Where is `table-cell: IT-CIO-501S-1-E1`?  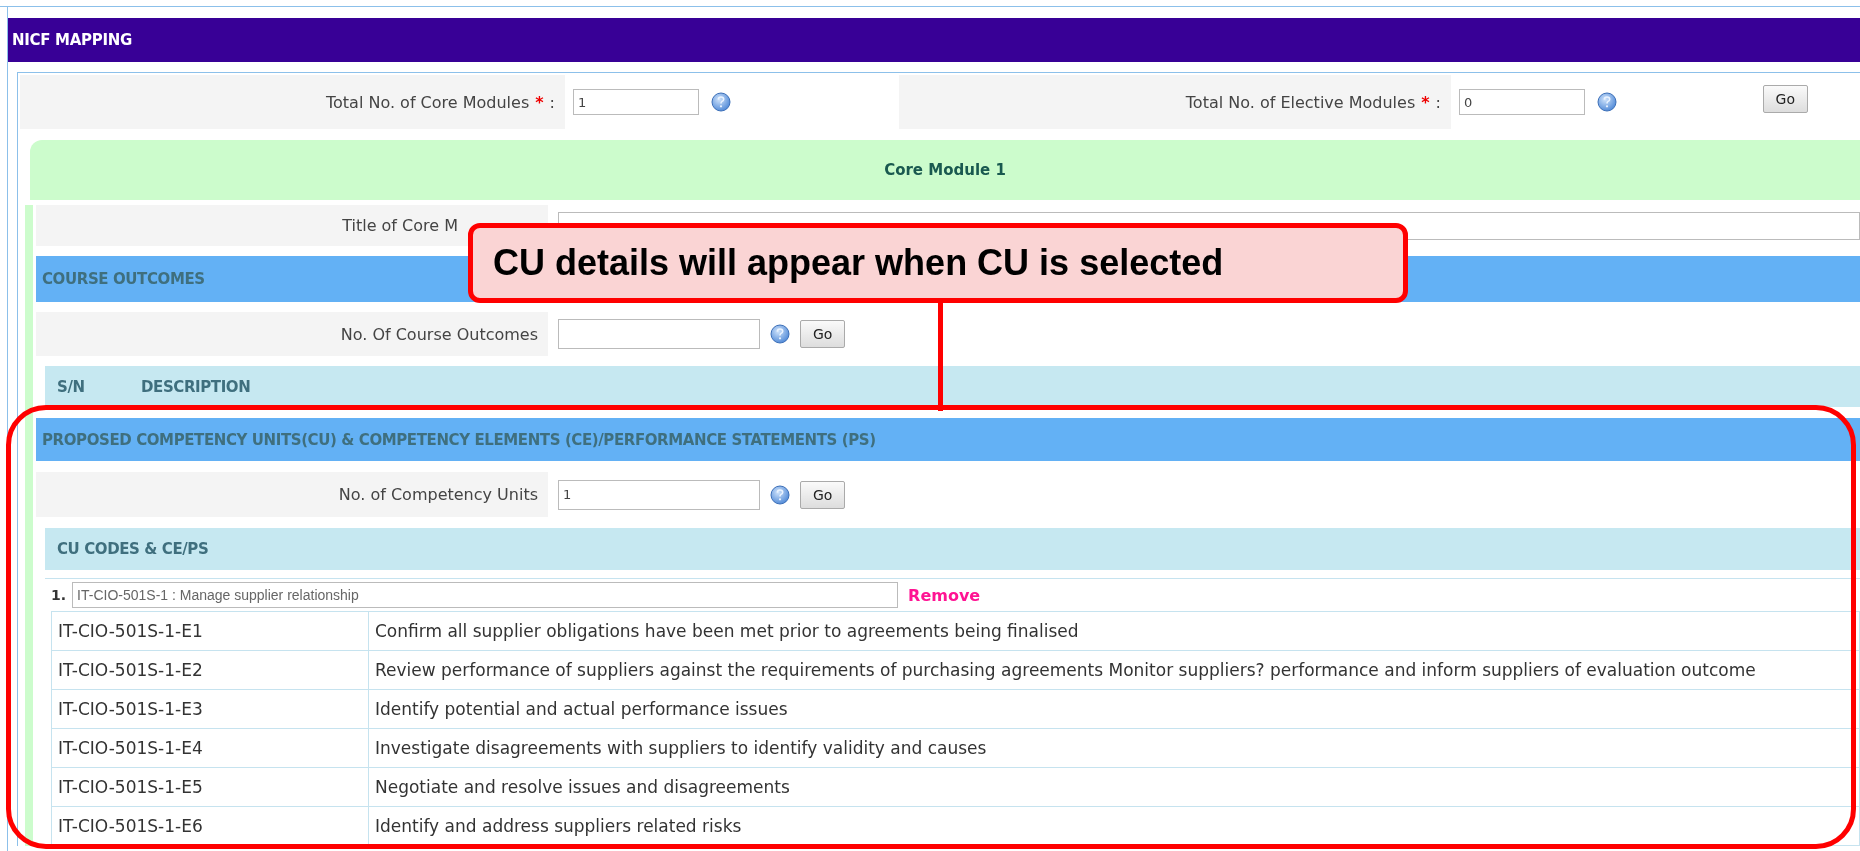
table-cell: IT-CIO-501S-1-E1 is located at coordinates (210, 631).